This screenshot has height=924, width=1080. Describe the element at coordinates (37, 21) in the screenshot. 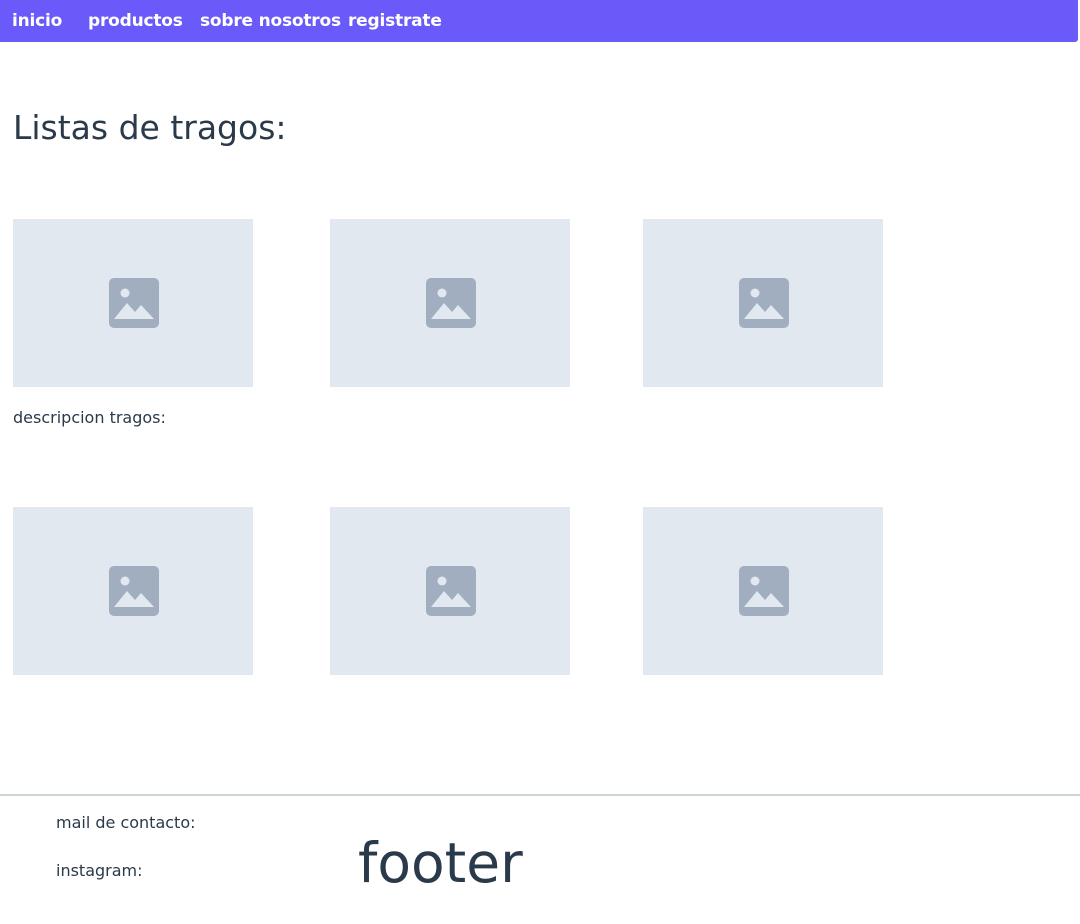

I see `nav-item-inicio: inicio` at that location.